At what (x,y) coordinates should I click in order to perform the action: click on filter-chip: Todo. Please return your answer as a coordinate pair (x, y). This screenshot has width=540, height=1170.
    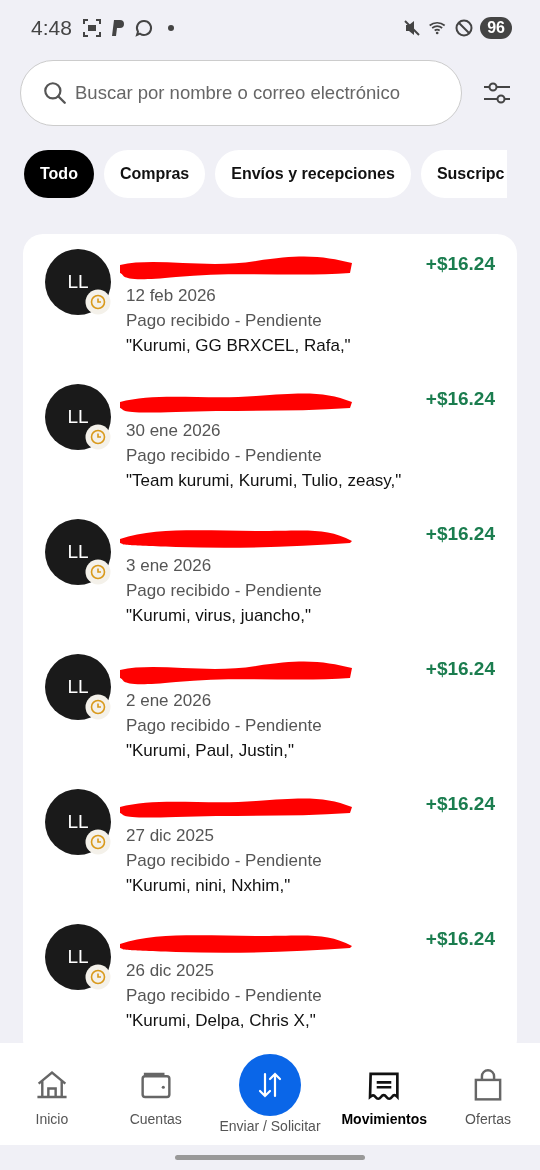
    Looking at the image, I should click on (59, 174).